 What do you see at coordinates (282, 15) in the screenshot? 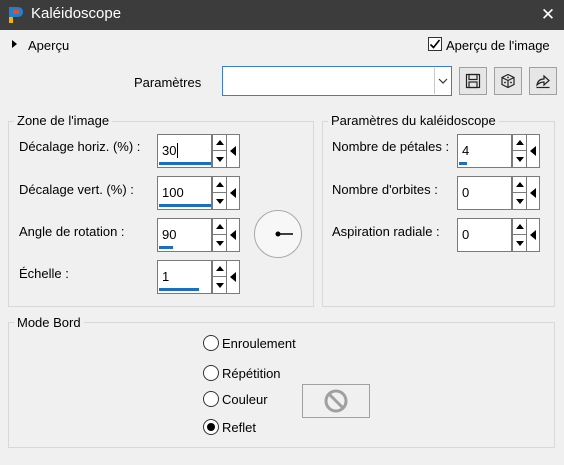
I see `title-bar: Kaléidoscope ✕` at bounding box center [282, 15].